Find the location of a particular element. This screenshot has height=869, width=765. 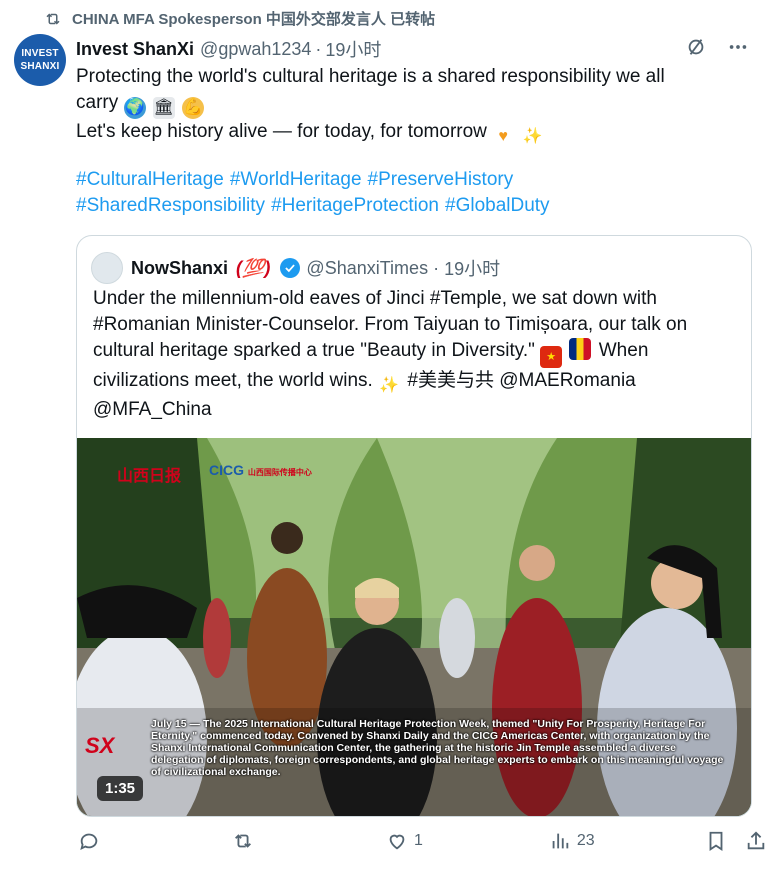

globe-icon: 🌍 is located at coordinates (134, 108).